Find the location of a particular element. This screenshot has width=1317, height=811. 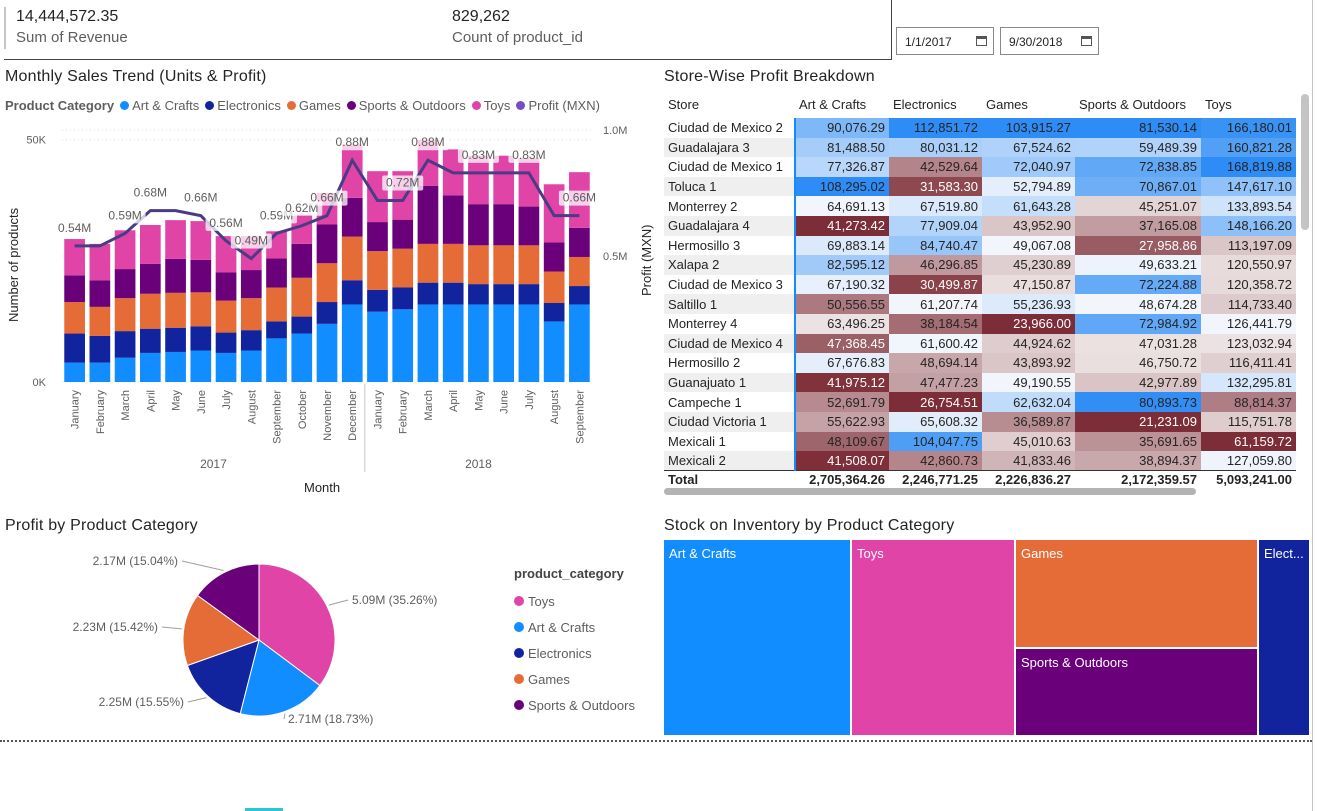

pie-legend-item-toys: Toys is located at coordinates (574, 601).